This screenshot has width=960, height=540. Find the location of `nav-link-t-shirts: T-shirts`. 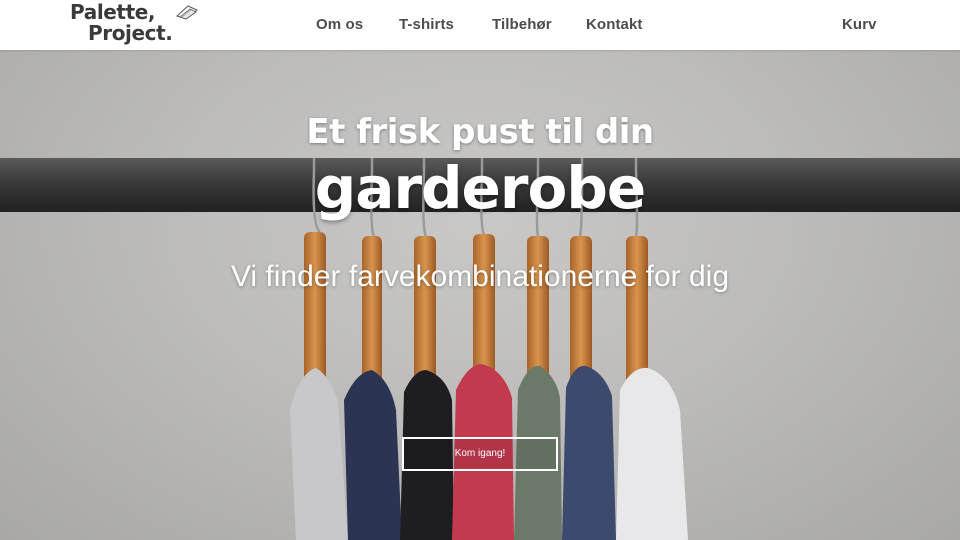

nav-link-t-shirts: T-shirts is located at coordinates (426, 24).